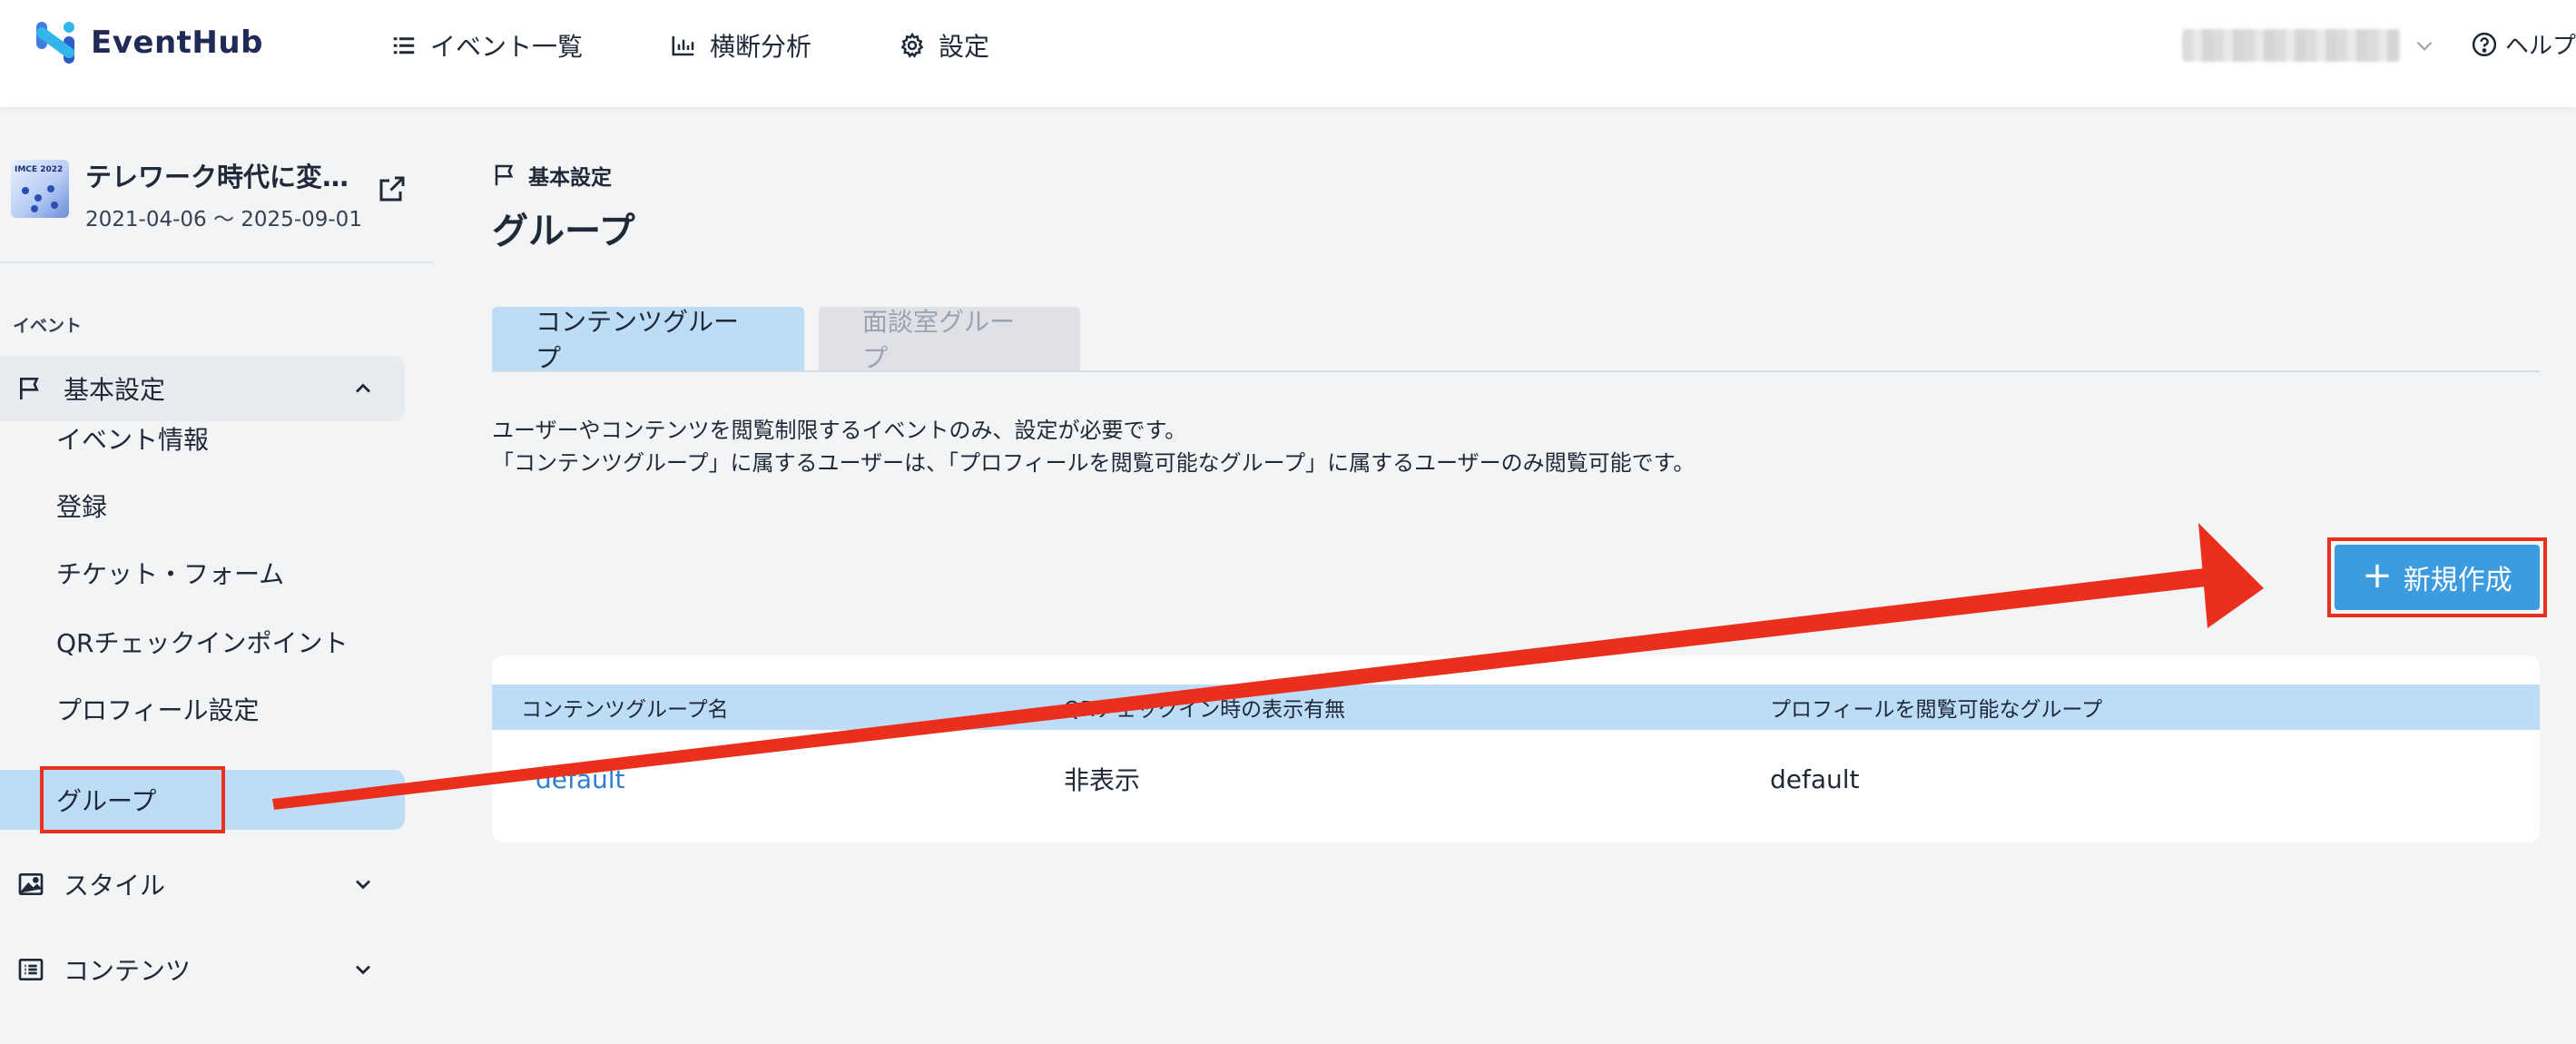  Describe the element at coordinates (2540, 46) in the screenshot. I see `help-label: ヘルプ` at that location.